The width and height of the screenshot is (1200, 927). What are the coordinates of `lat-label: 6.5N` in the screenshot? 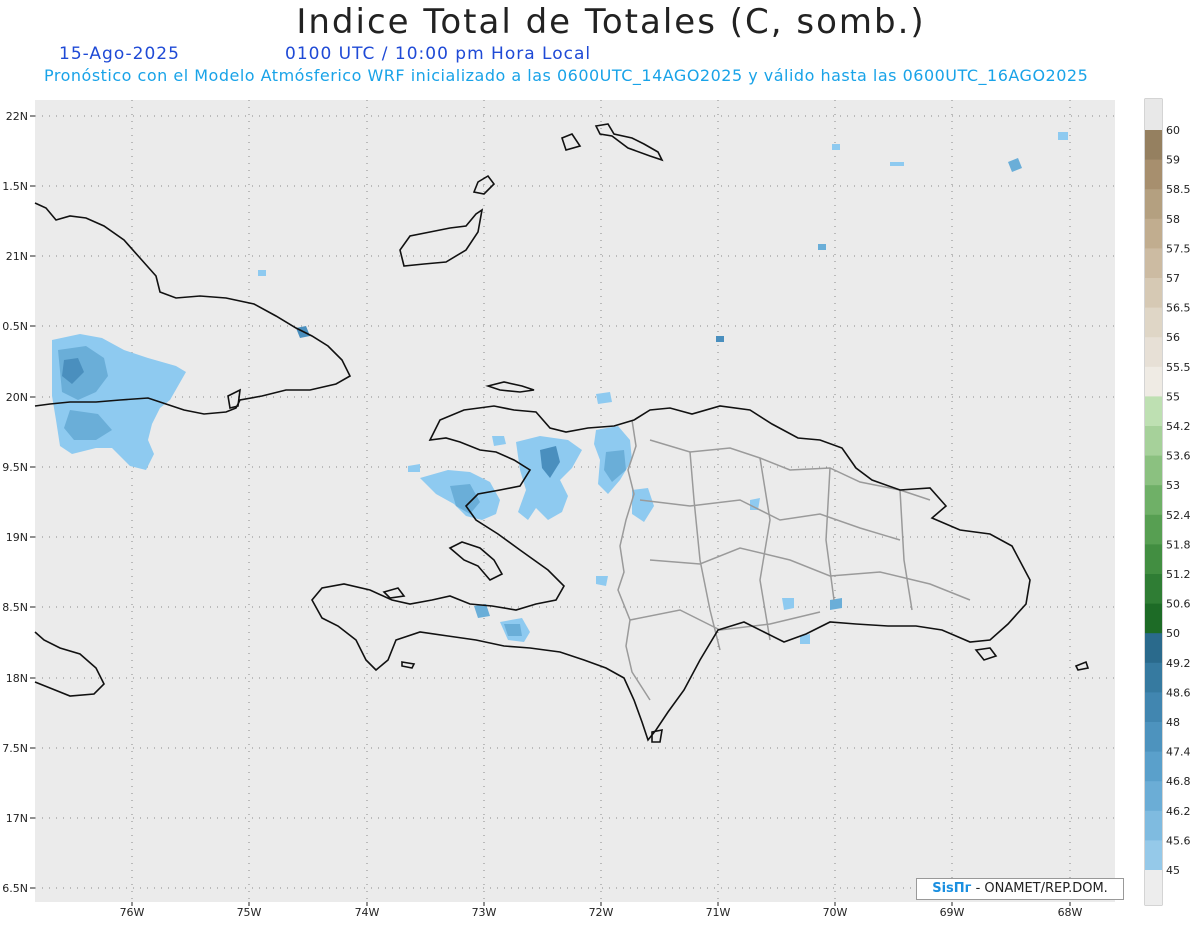 It's located at (15, 888).